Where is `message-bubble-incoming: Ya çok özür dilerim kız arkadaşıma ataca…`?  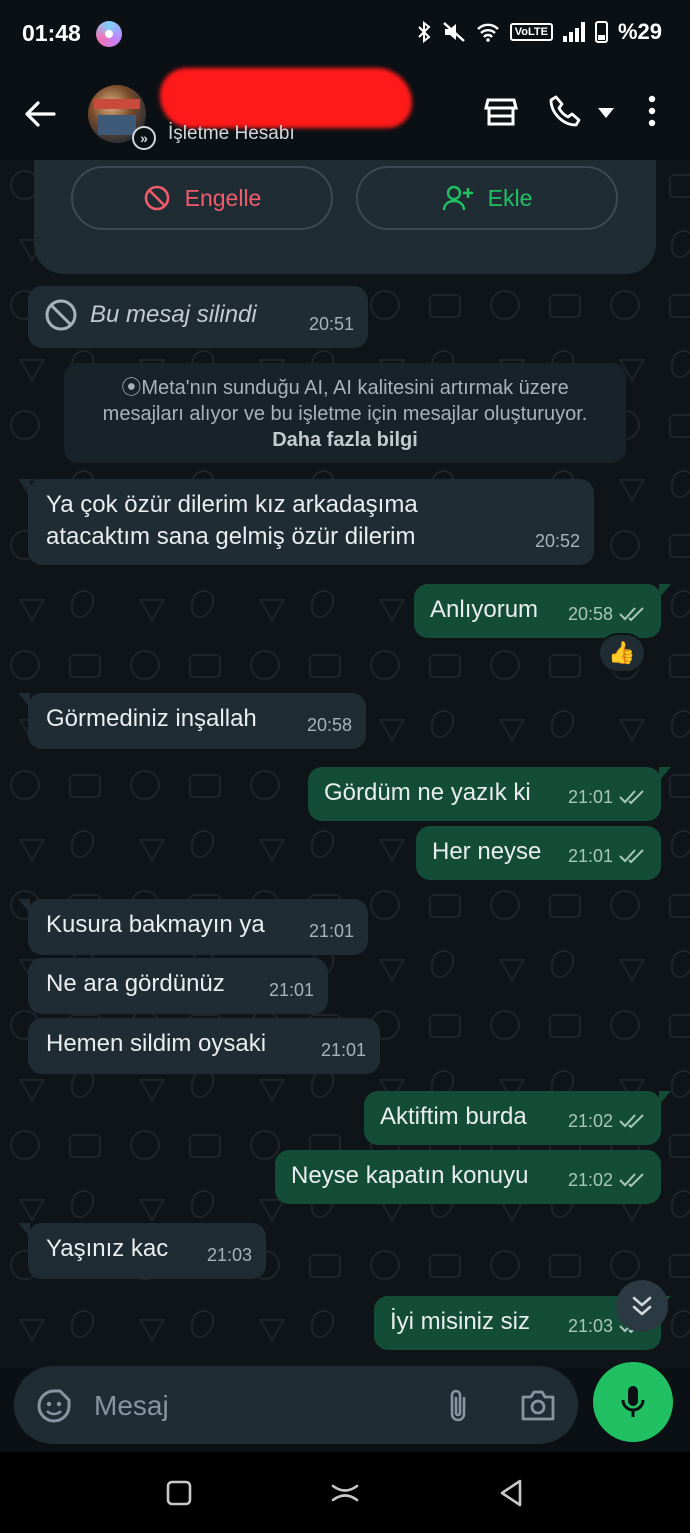 message-bubble-incoming: Ya çok özür dilerim kız arkadaşıma ataca… is located at coordinates (306, 522).